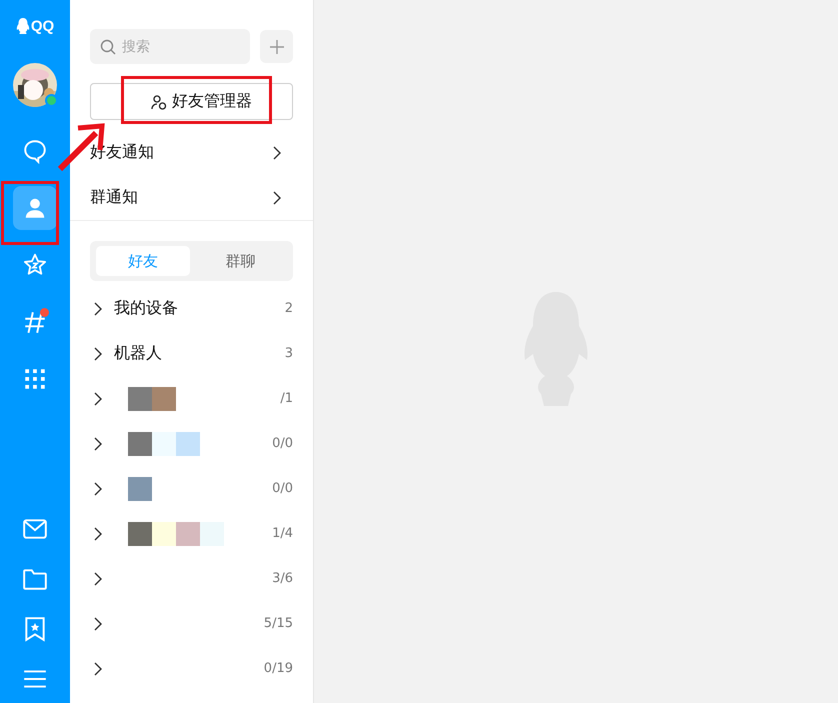  I want to click on friend-group-row: 1/4, so click(191, 533).